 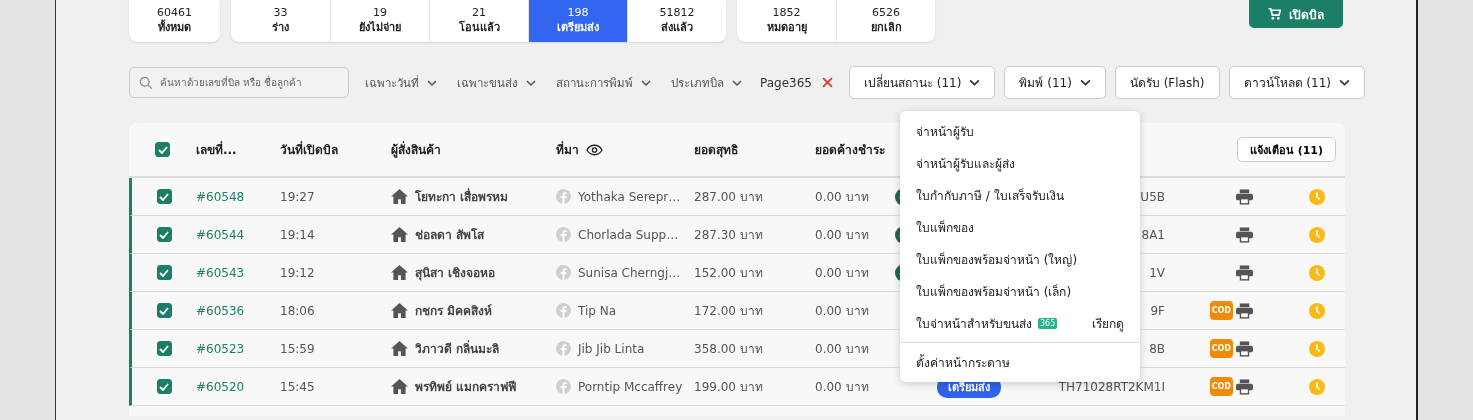 What do you see at coordinates (1020, 227) in the screenshot?
I see `menu-item: ใบแพ็กของ` at bounding box center [1020, 227].